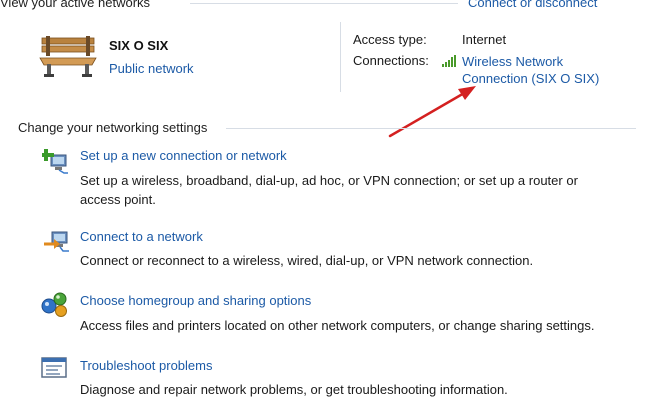 The width and height of the screenshot is (650, 411). What do you see at coordinates (55, 369) in the screenshot?
I see `troubleshoot-icon` at bounding box center [55, 369].